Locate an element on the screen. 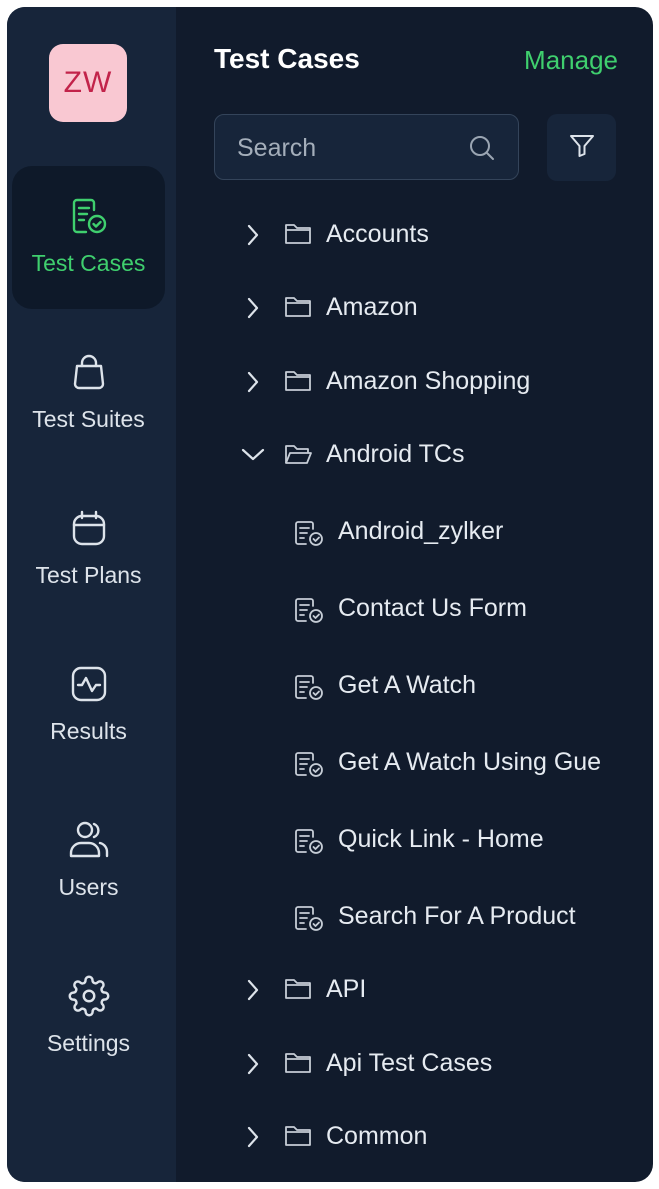 Image resolution: width=659 pixels, height=1189 pixels. test-case-item: Get A Watch Using Gue is located at coordinates (433, 763).